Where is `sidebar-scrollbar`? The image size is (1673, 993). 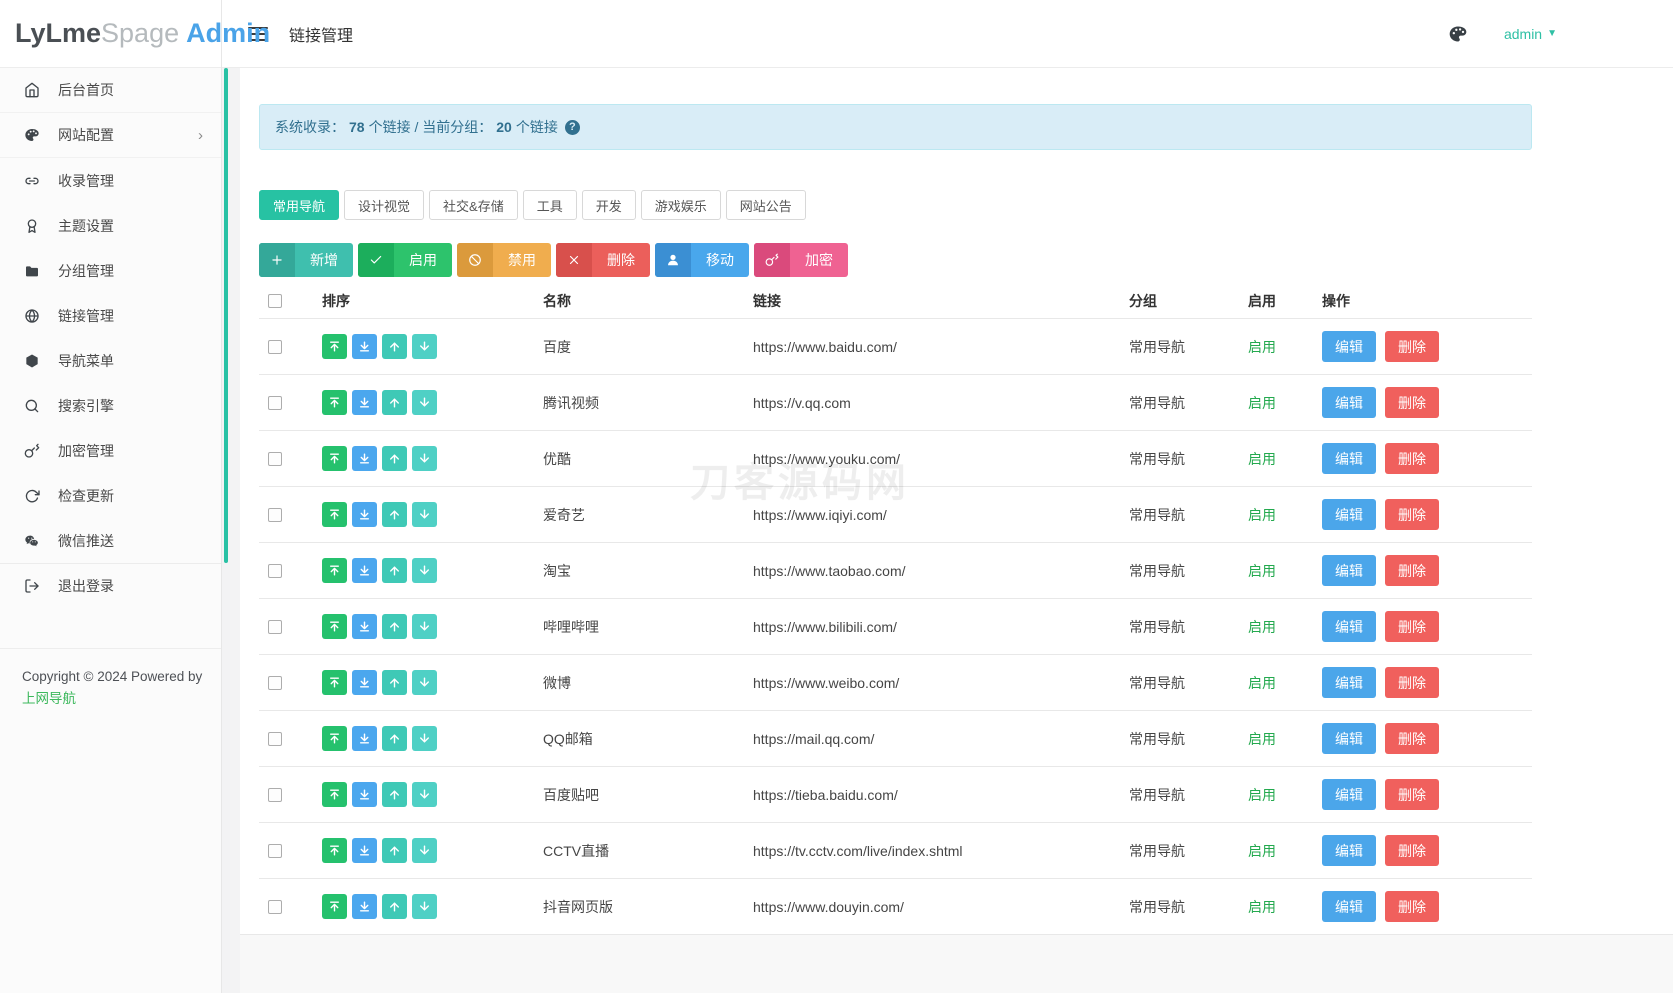 sidebar-scrollbar is located at coordinates (226, 315).